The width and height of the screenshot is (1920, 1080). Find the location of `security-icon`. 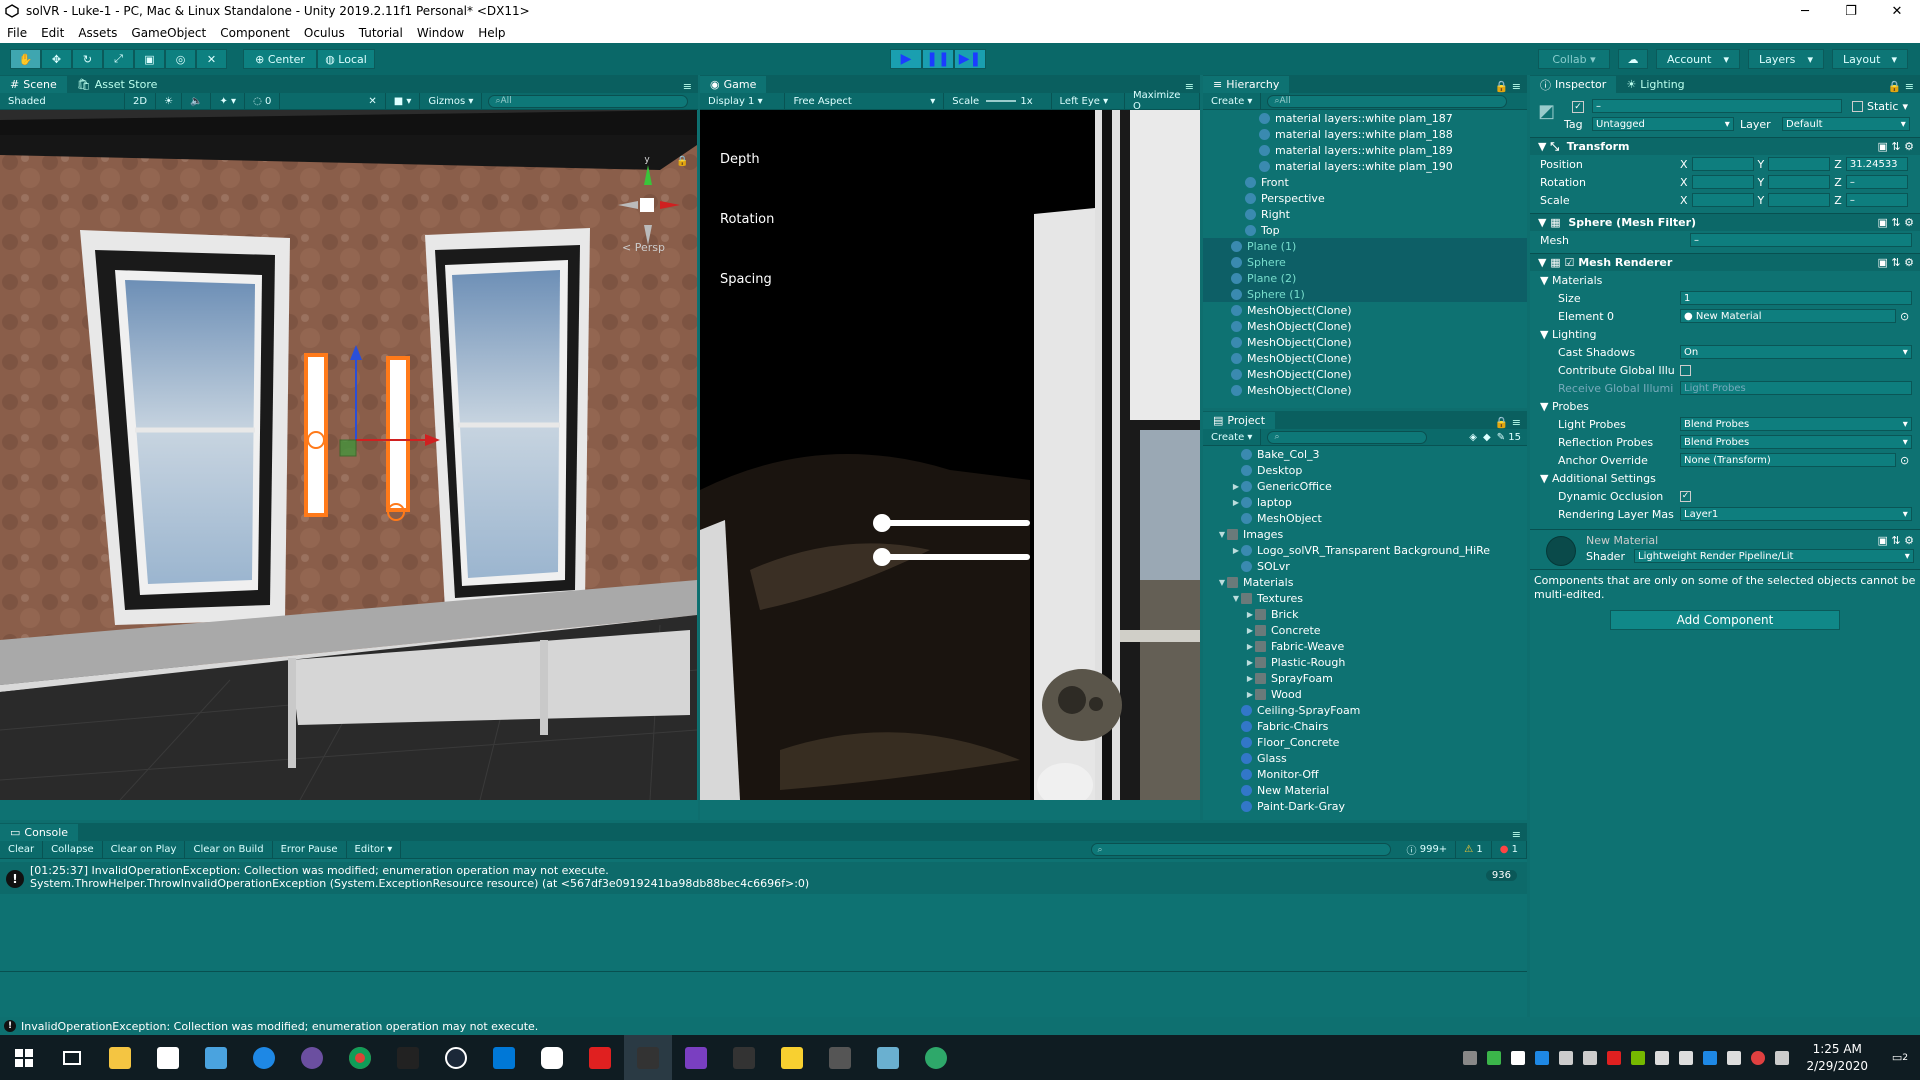

security-icon is located at coordinates (1494, 1057).